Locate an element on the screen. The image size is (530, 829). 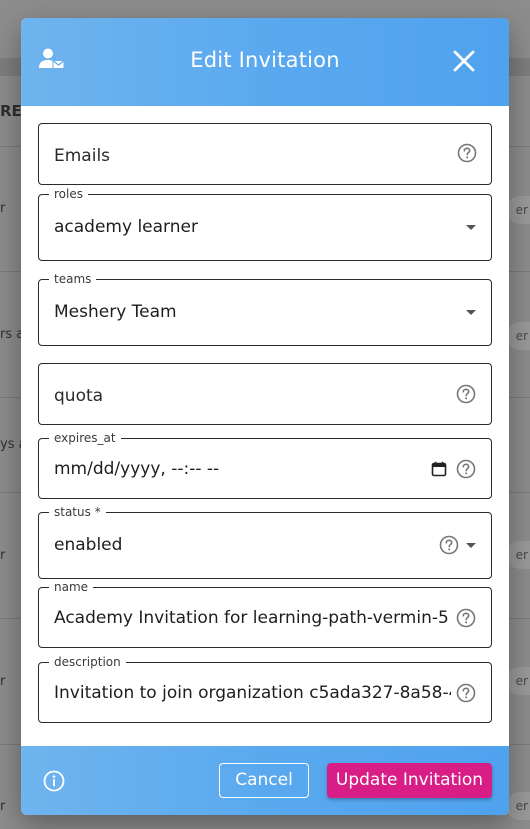
expires-at-field: expires_at mm/dd/yyyy, --:-- -- is located at coordinates (265, 465).